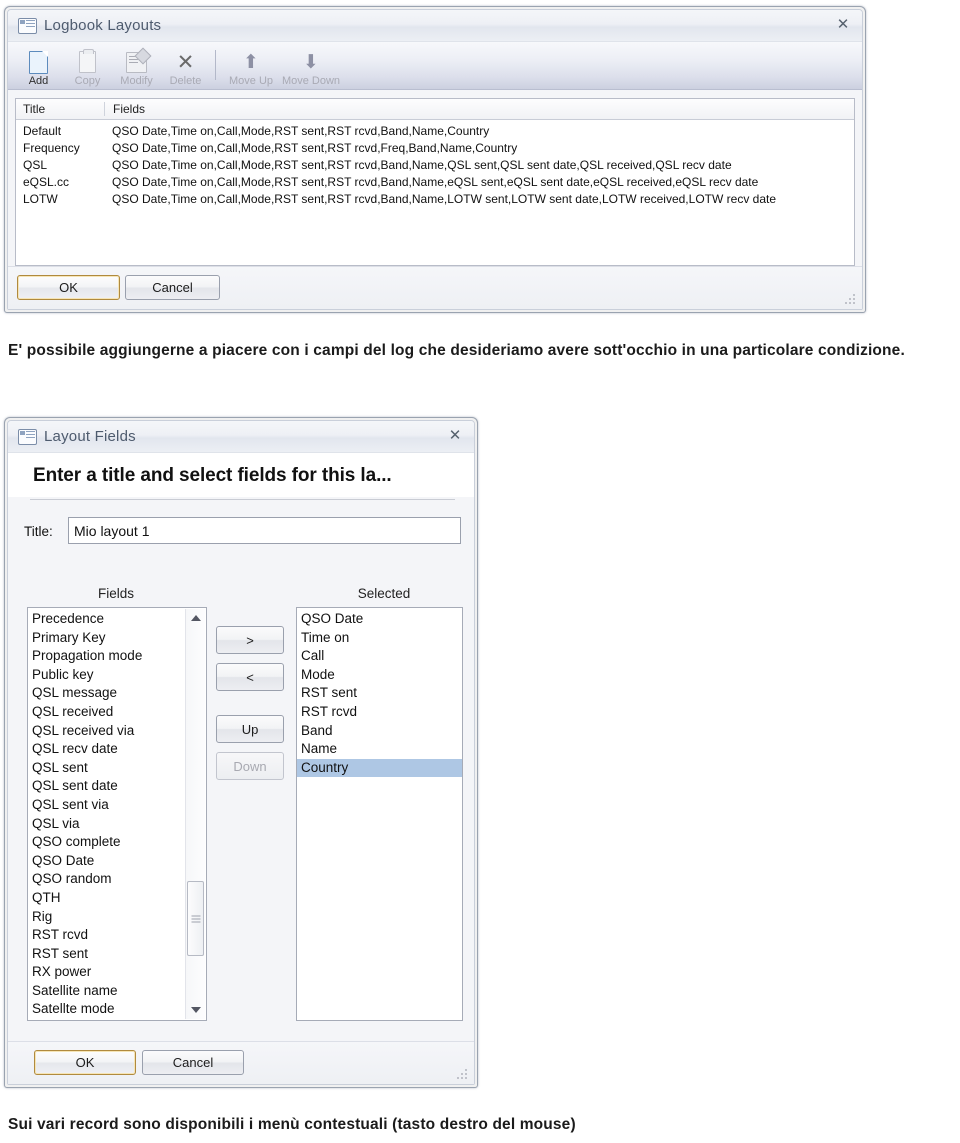  Describe the element at coordinates (435, 109) in the screenshot. I see `grid-header-row: Title Fields` at that location.